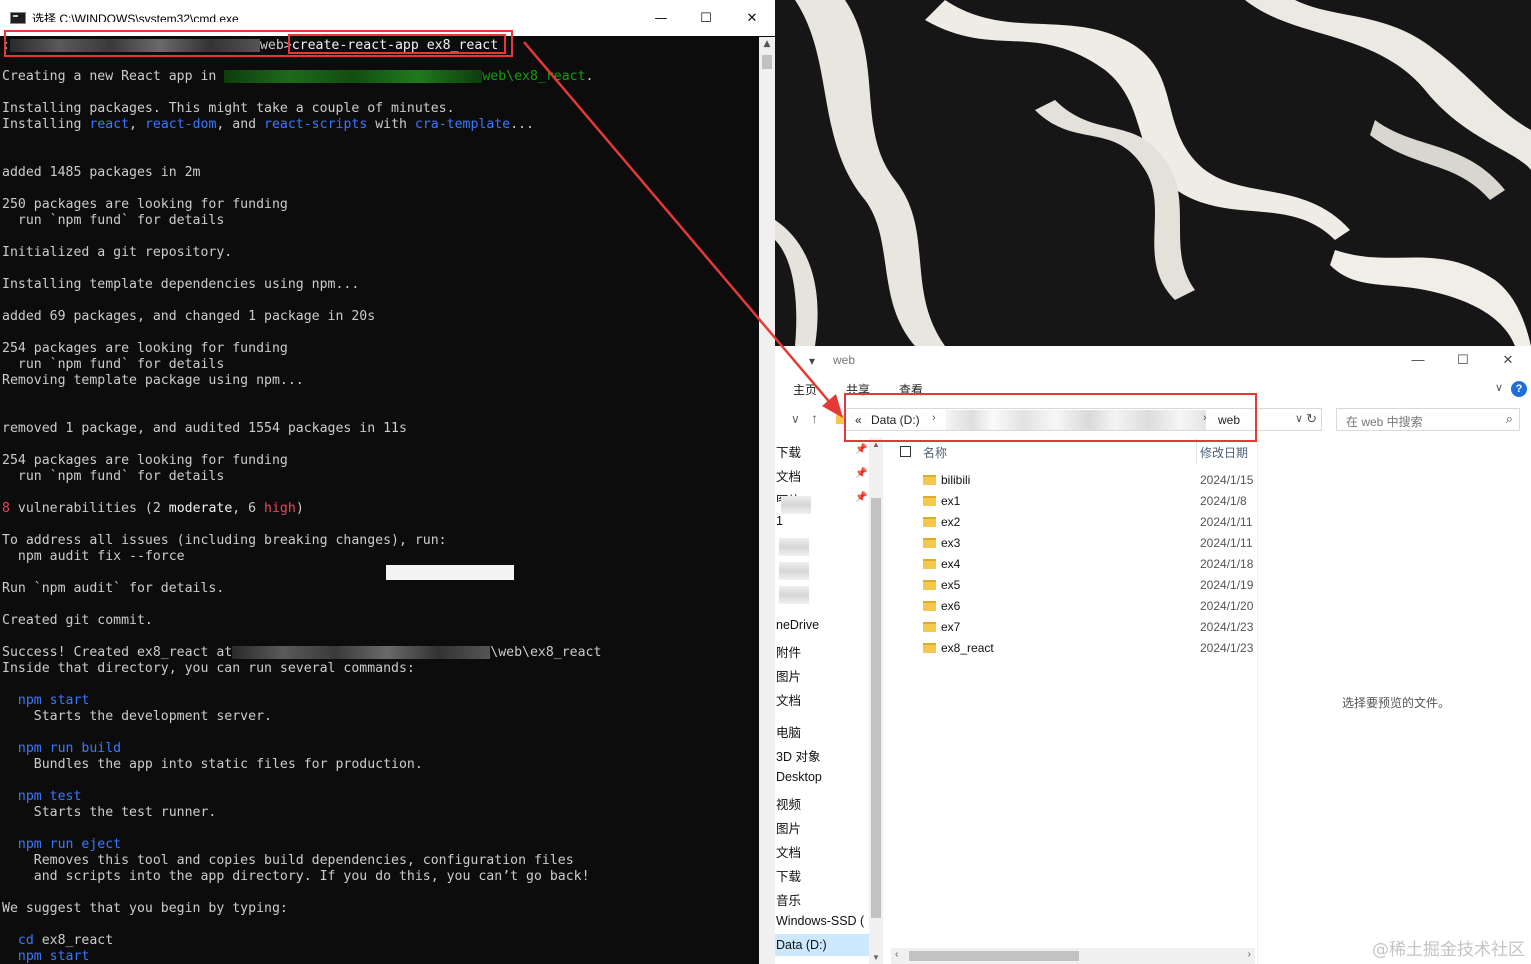  I want to click on annotation-arrow, so click(683, 229).